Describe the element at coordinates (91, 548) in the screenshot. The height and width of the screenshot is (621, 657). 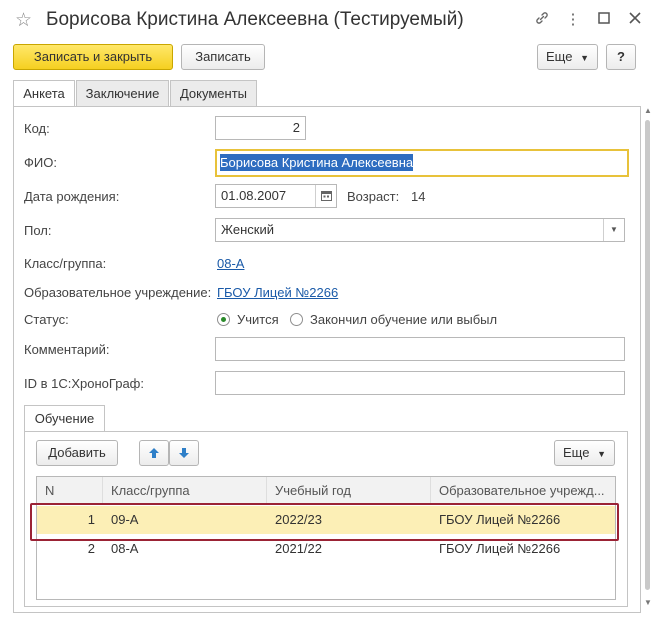
I see `cell-n-value: 2` at that location.